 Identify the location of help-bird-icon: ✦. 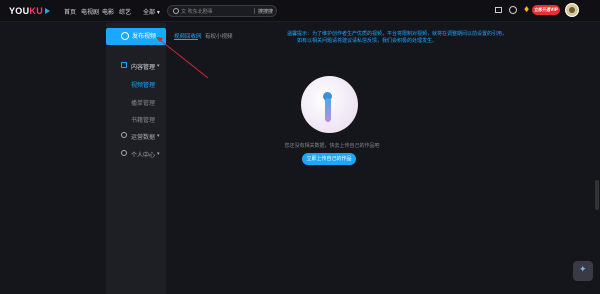
(583, 270).